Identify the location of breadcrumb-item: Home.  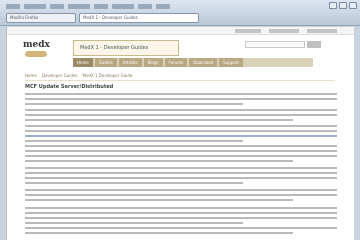
(31, 76).